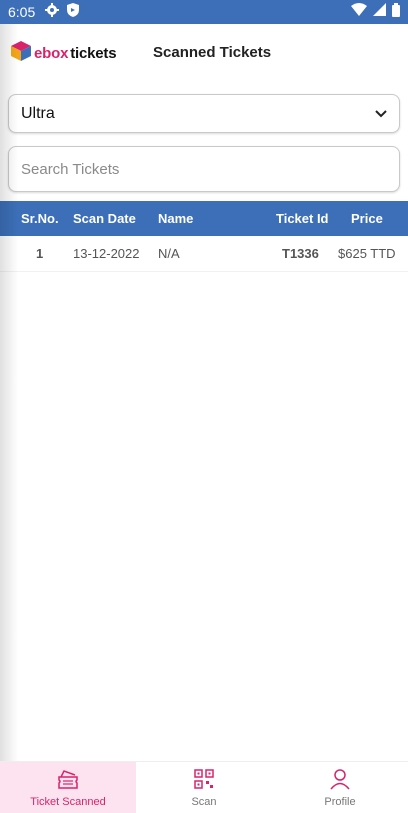  I want to click on search-input, so click(204, 169).